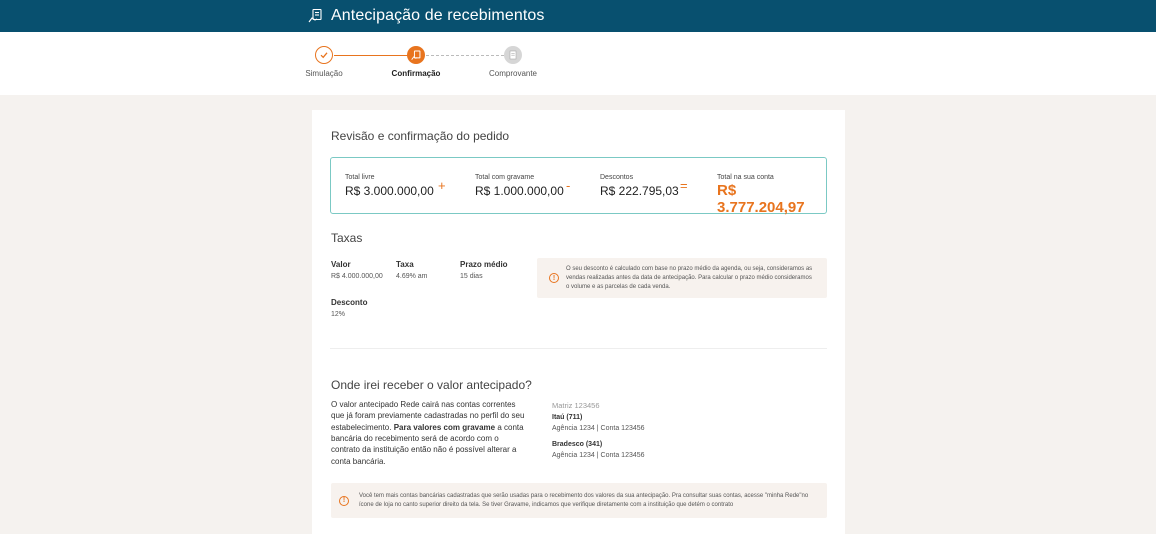  What do you see at coordinates (416, 73) in the screenshot?
I see `step-label: Confirmação` at bounding box center [416, 73].